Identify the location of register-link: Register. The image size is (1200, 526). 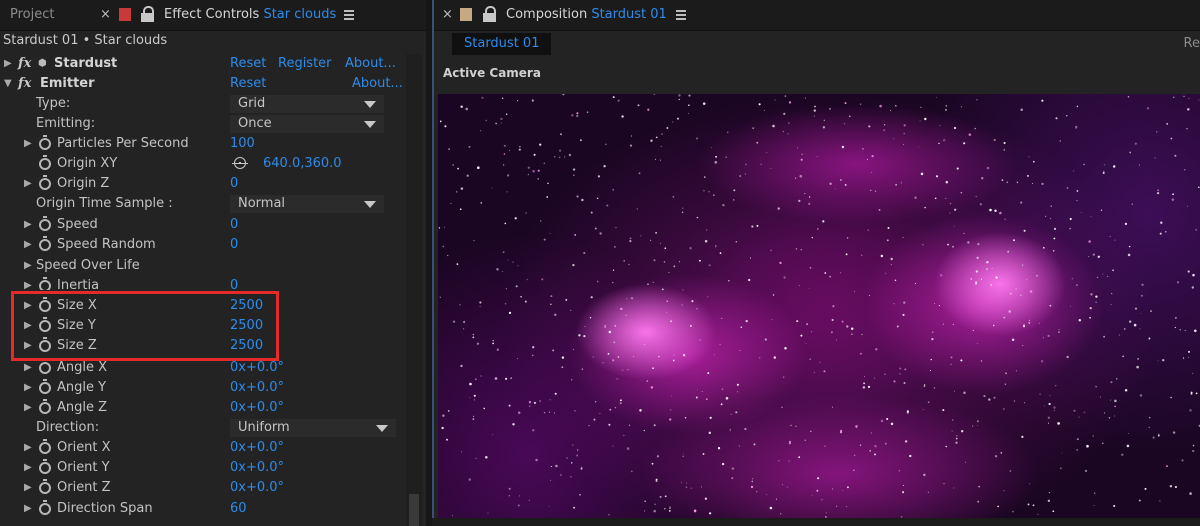
(305, 64).